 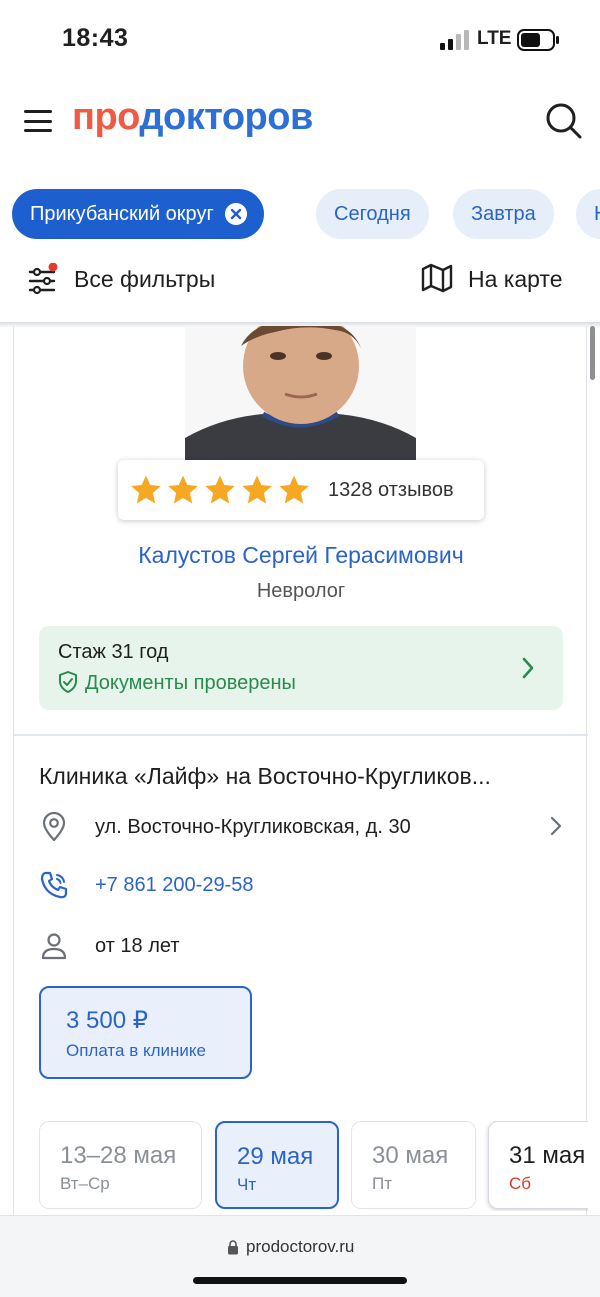 What do you see at coordinates (588, 214) in the screenshot?
I see `chip-more: Н` at bounding box center [588, 214].